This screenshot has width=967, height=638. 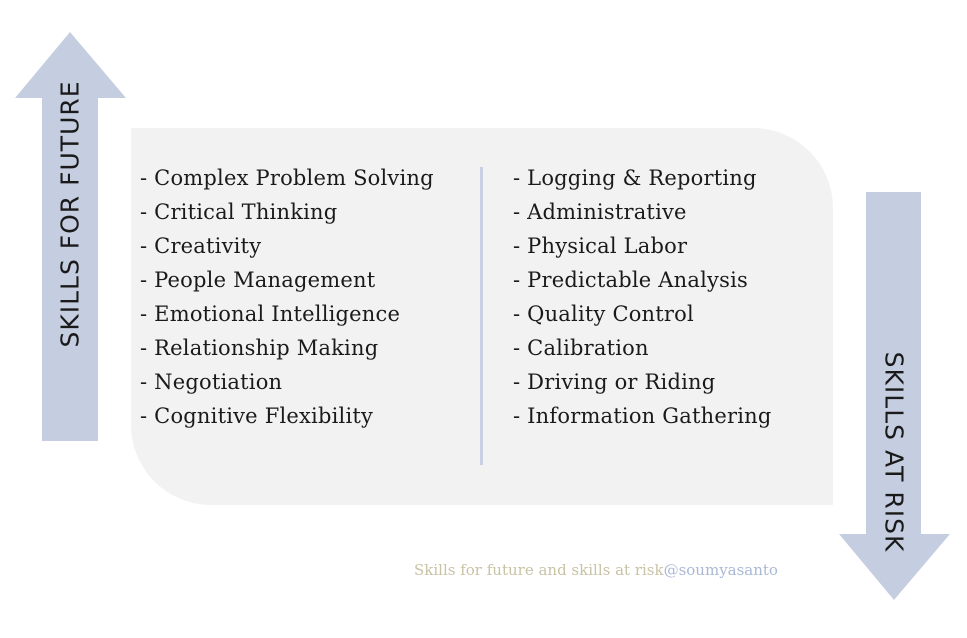 What do you see at coordinates (720, 570) in the screenshot?
I see `caption-handle: @soumyasanto` at bounding box center [720, 570].